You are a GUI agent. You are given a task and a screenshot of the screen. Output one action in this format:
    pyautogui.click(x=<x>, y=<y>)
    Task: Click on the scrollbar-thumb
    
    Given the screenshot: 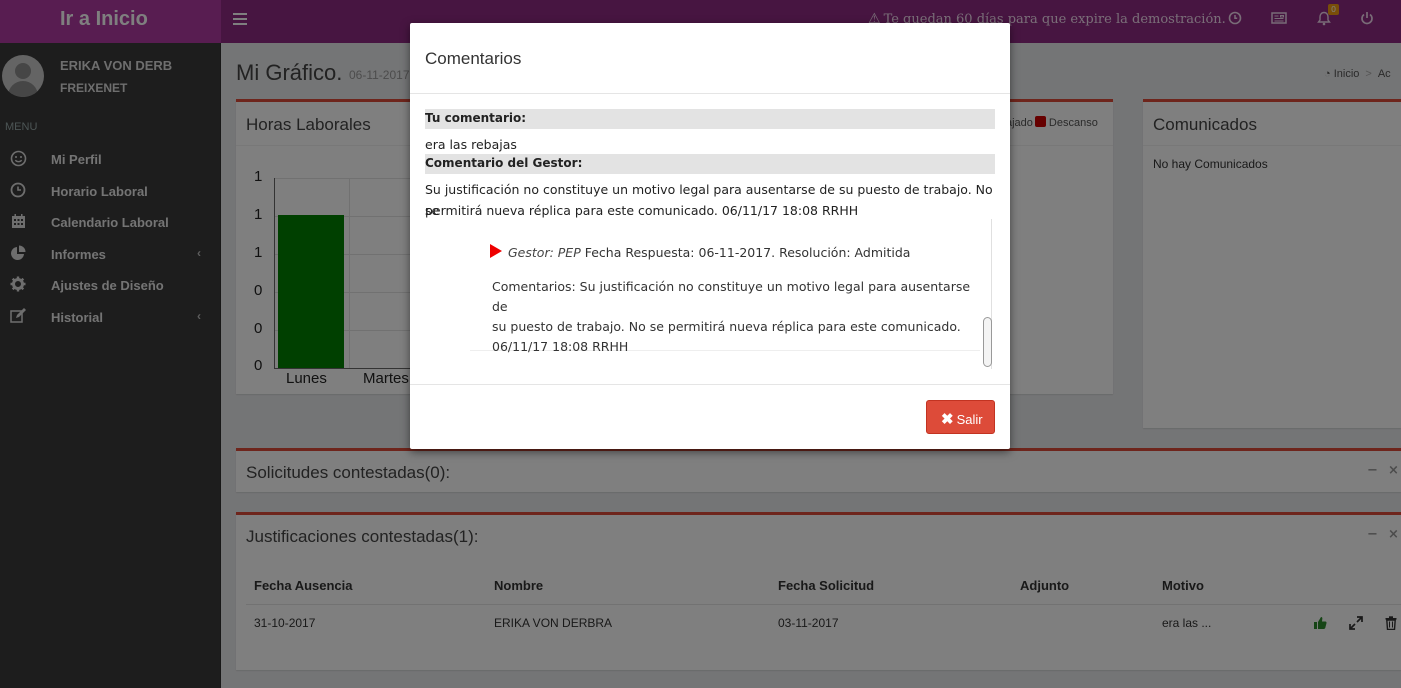 What is the action you would take?
    pyautogui.click(x=987, y=342)
    